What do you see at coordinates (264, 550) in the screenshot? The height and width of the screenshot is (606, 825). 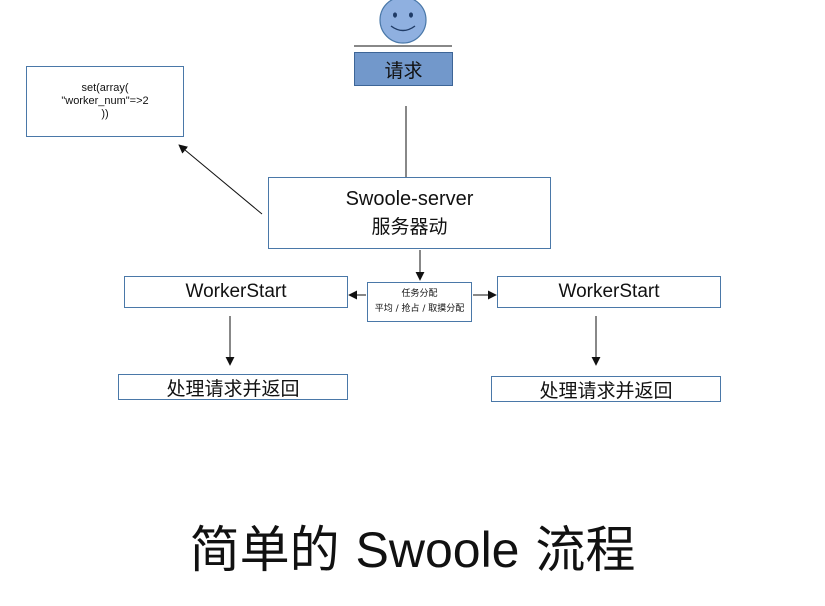 I see `caption-prefix: 简单的` at bounding box center [264, 550].